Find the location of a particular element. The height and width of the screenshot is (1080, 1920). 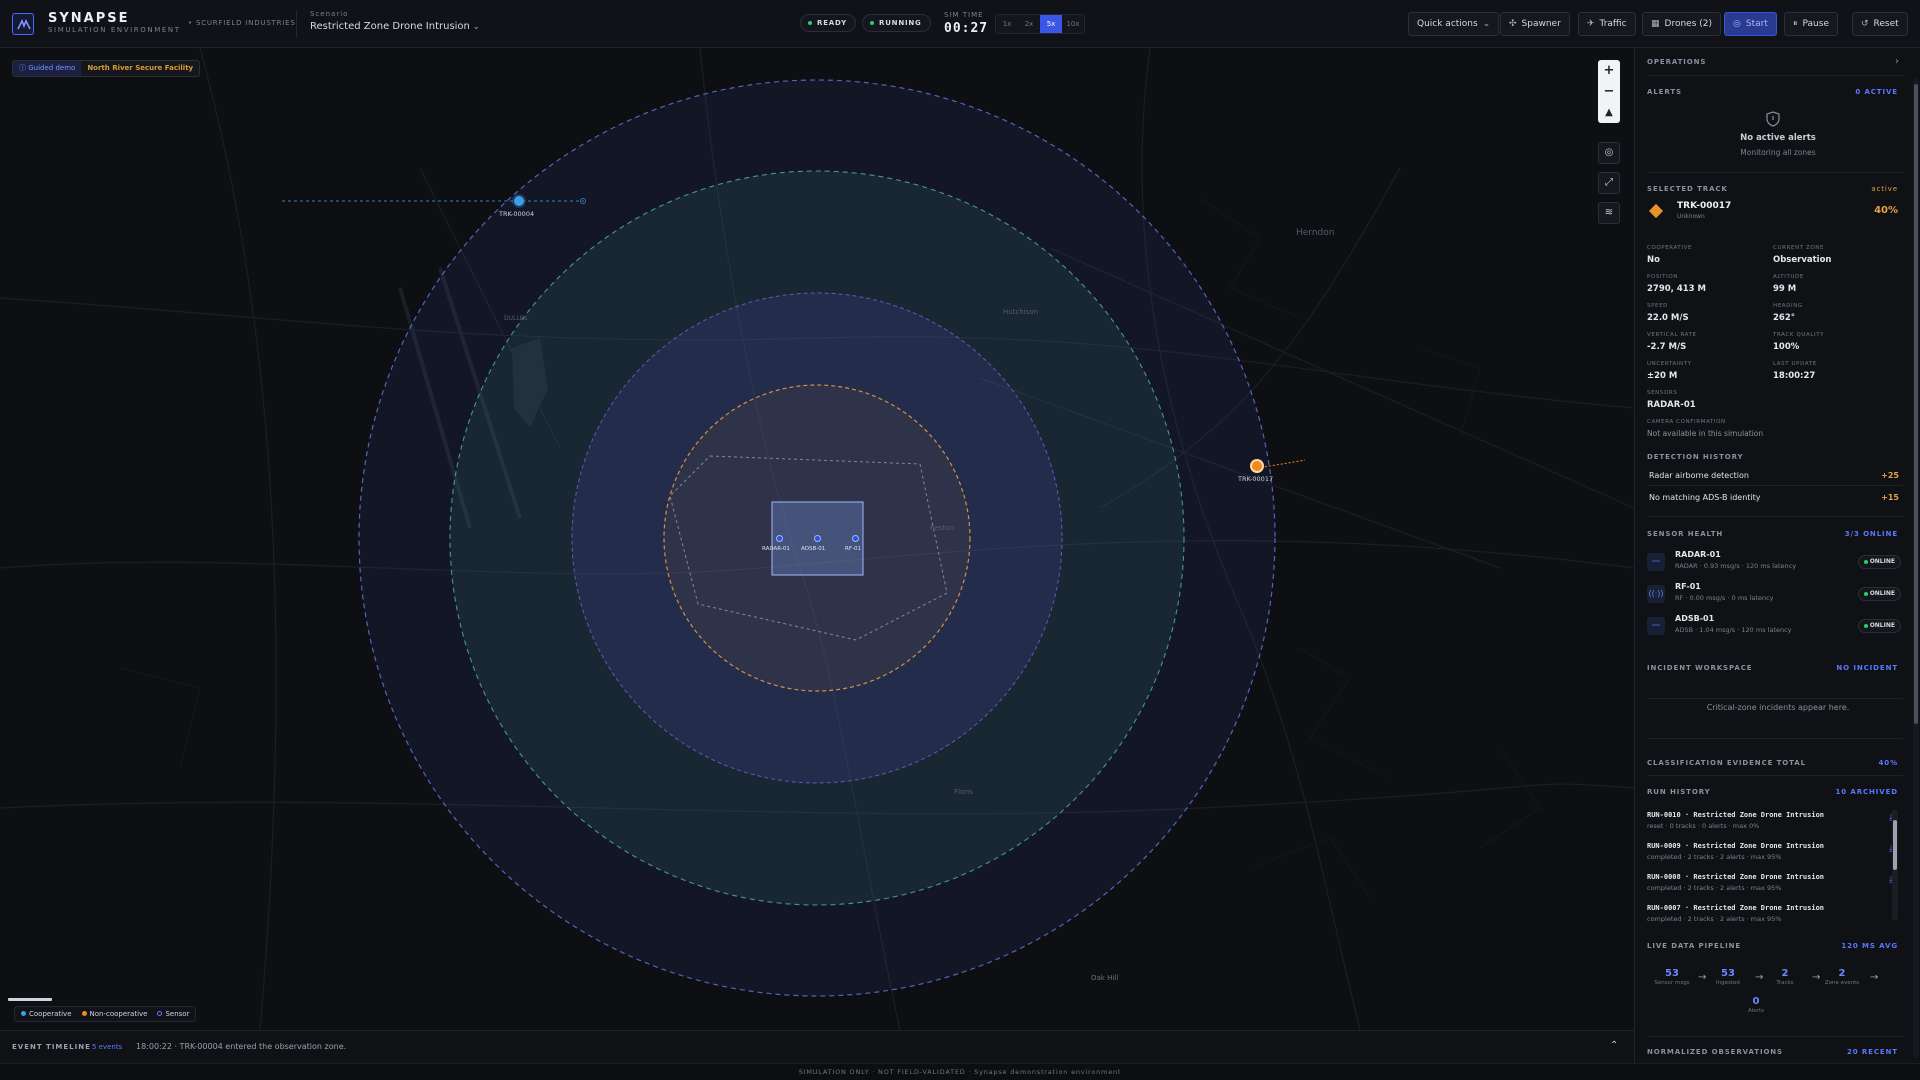

start-label: Start is located at coordinates (1756, 24).